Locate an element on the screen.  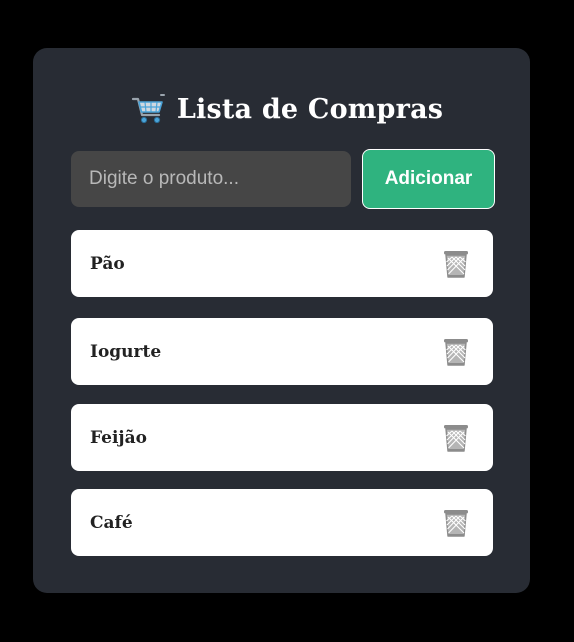
list-item: Feijão is located at coordinates (282, 437).